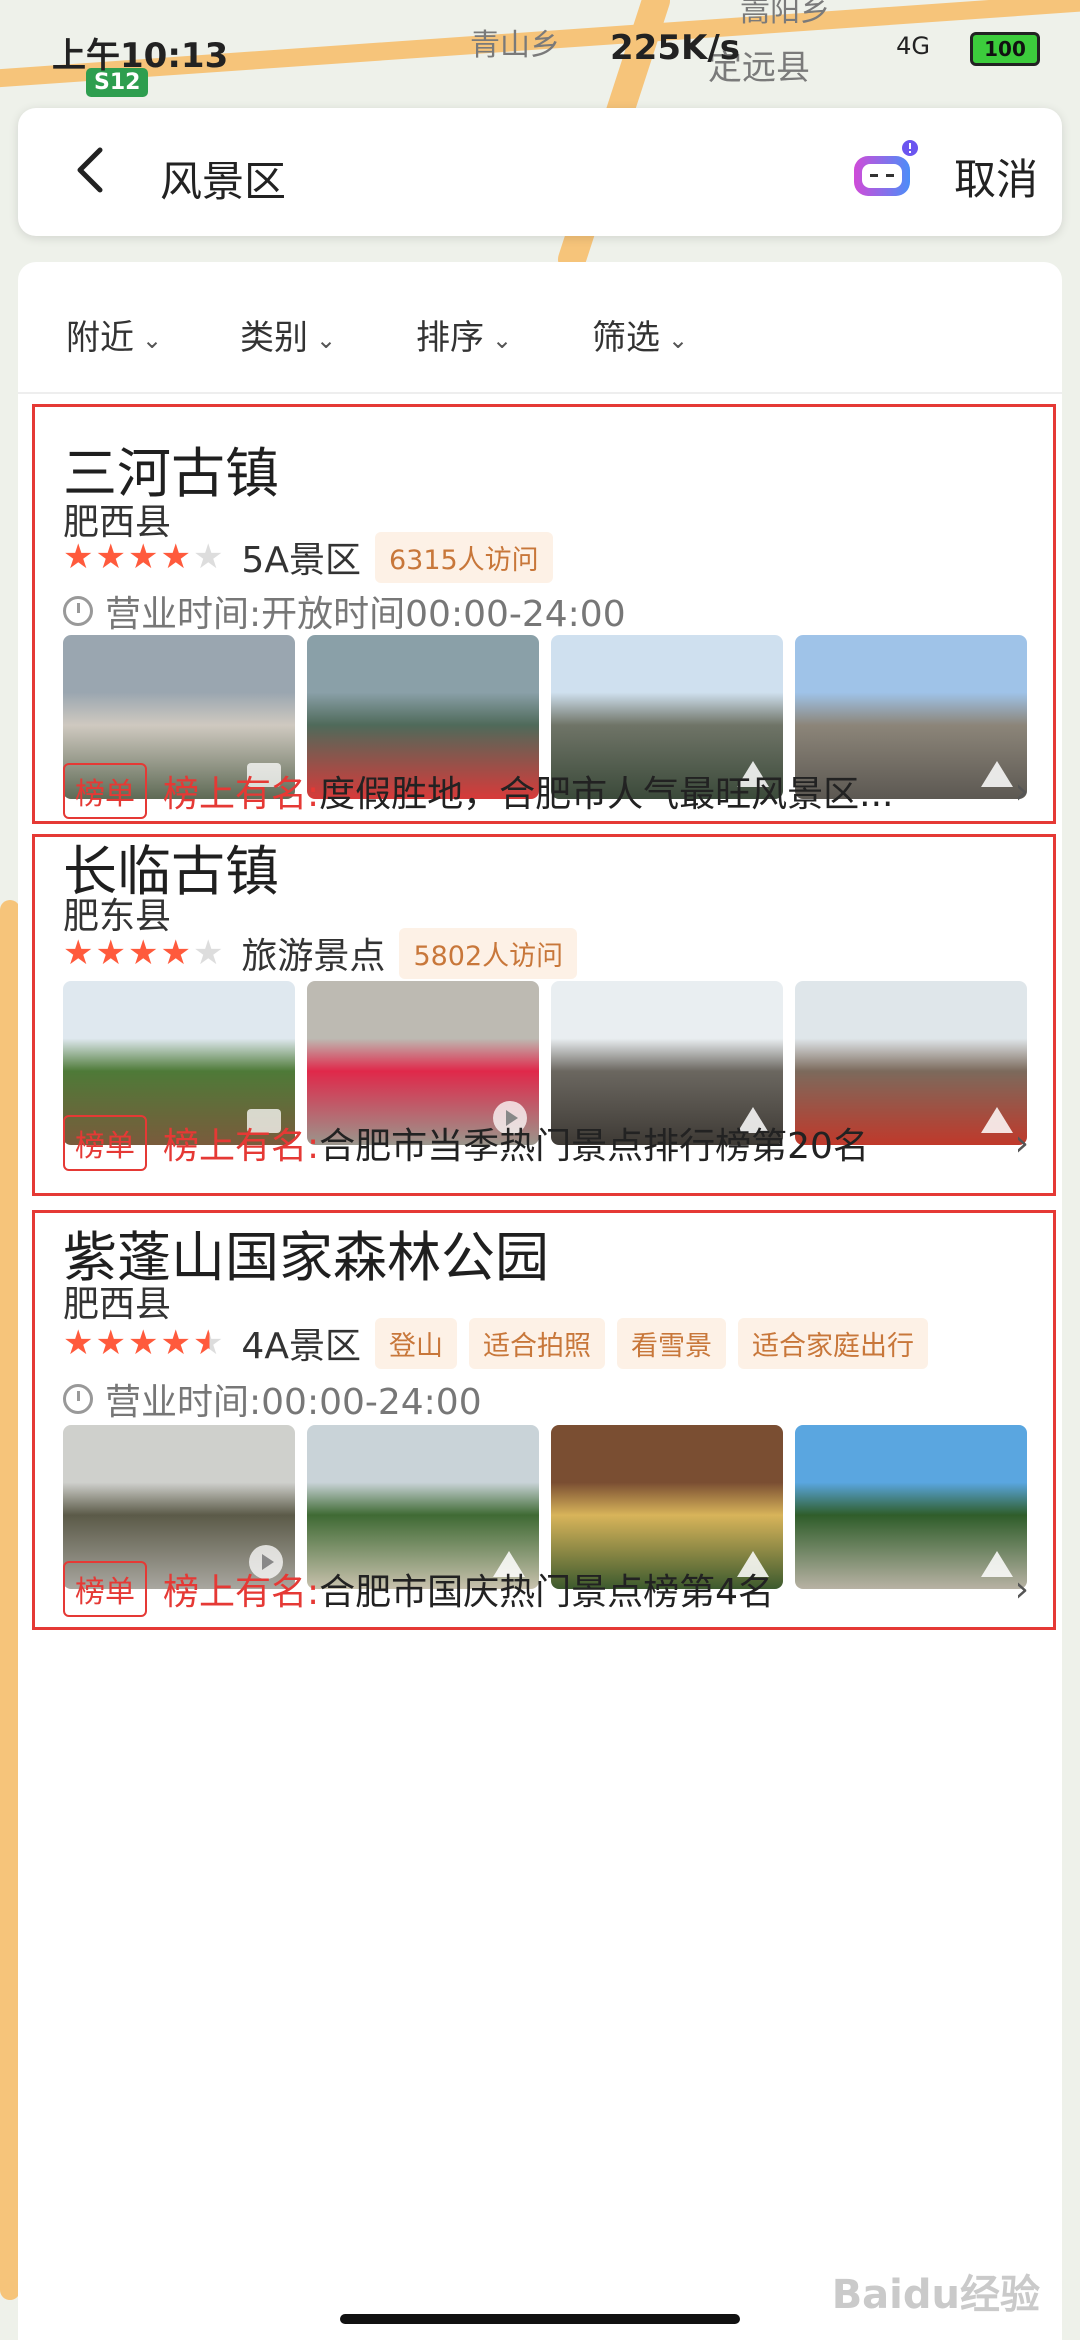  I want to click on rating-row: ★ ★ ★ ★ ★ 旅游景点 5802人访问, so click(326, 953).